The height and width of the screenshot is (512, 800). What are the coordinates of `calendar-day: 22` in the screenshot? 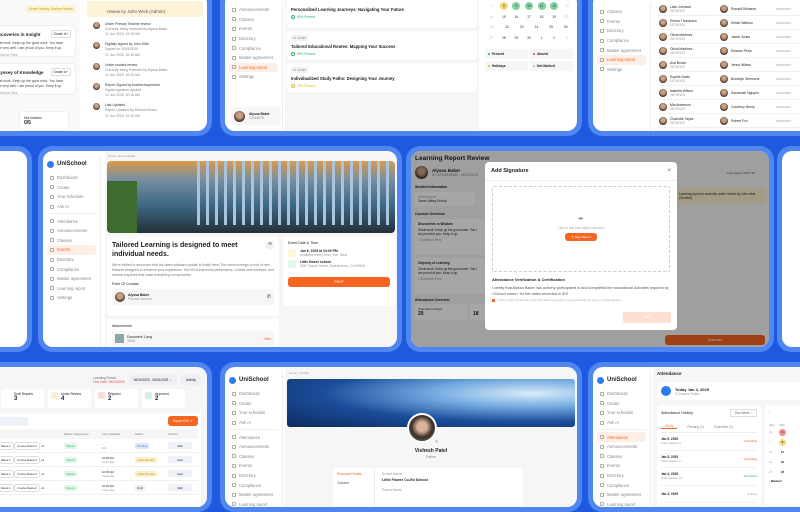 It's located at (507, 27).